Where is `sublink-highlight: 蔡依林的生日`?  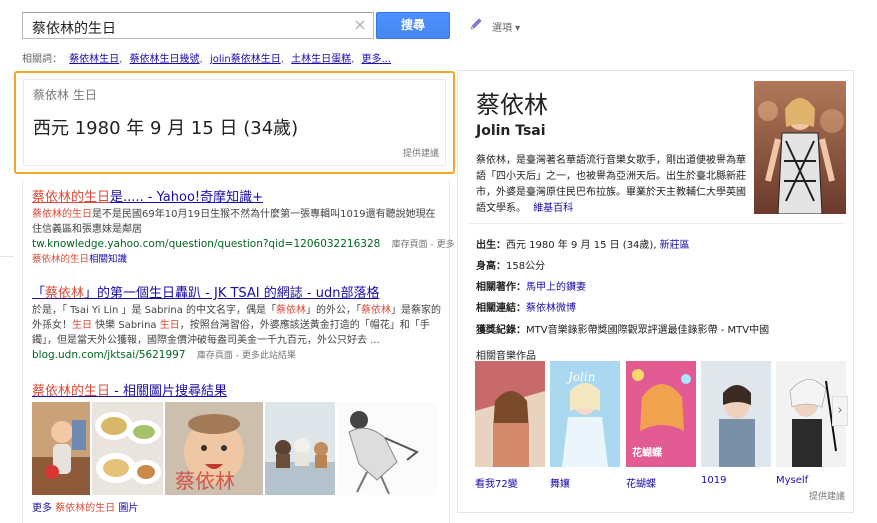
sublink-highlight: 蔡依林的生日 is located at coordinates (61, 259).